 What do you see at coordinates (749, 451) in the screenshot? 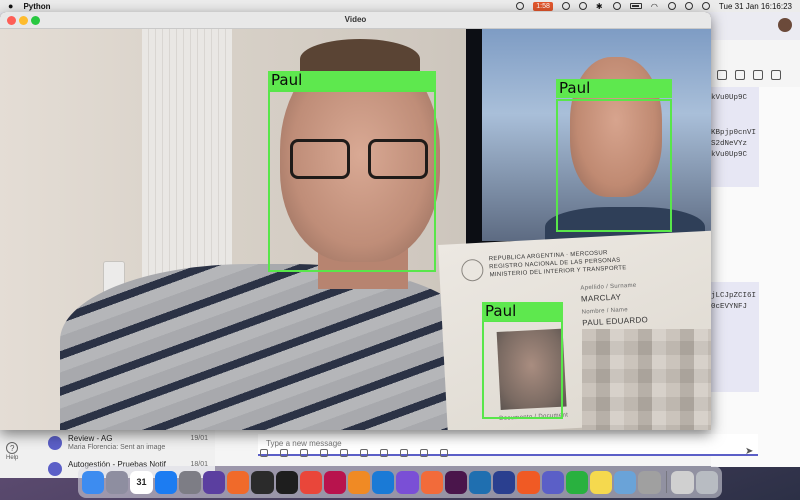
I see `send-icon: ➤` at bounding box center [749, 451].